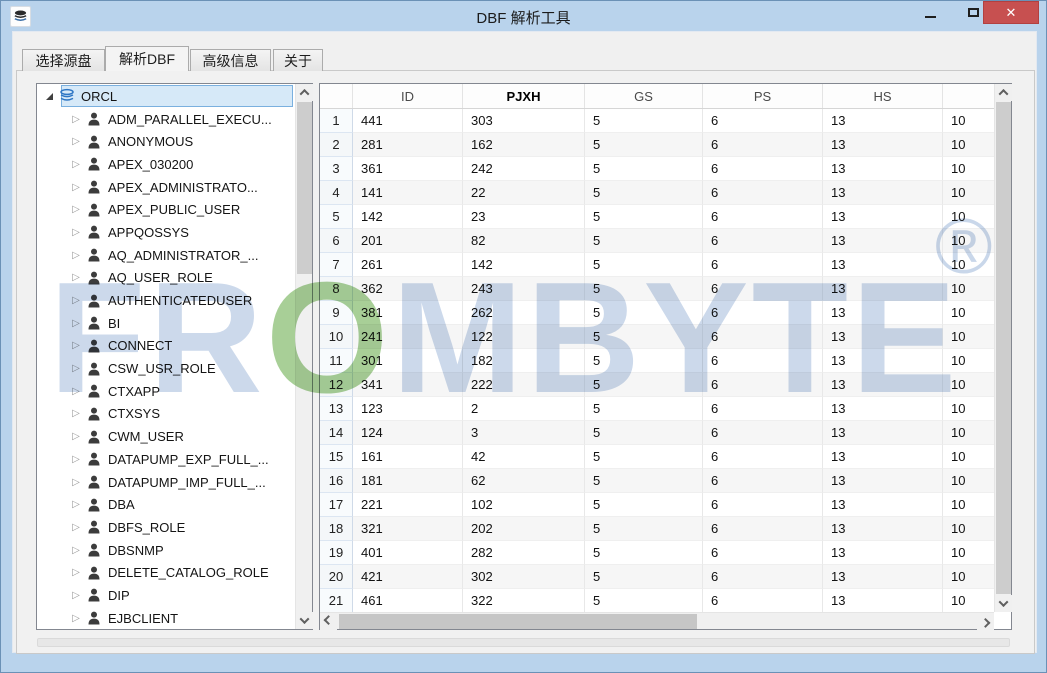  Describe the element at coordinates (524, 96) in the screenshot. I see `column-header-pjxh: PJXH` at that location.